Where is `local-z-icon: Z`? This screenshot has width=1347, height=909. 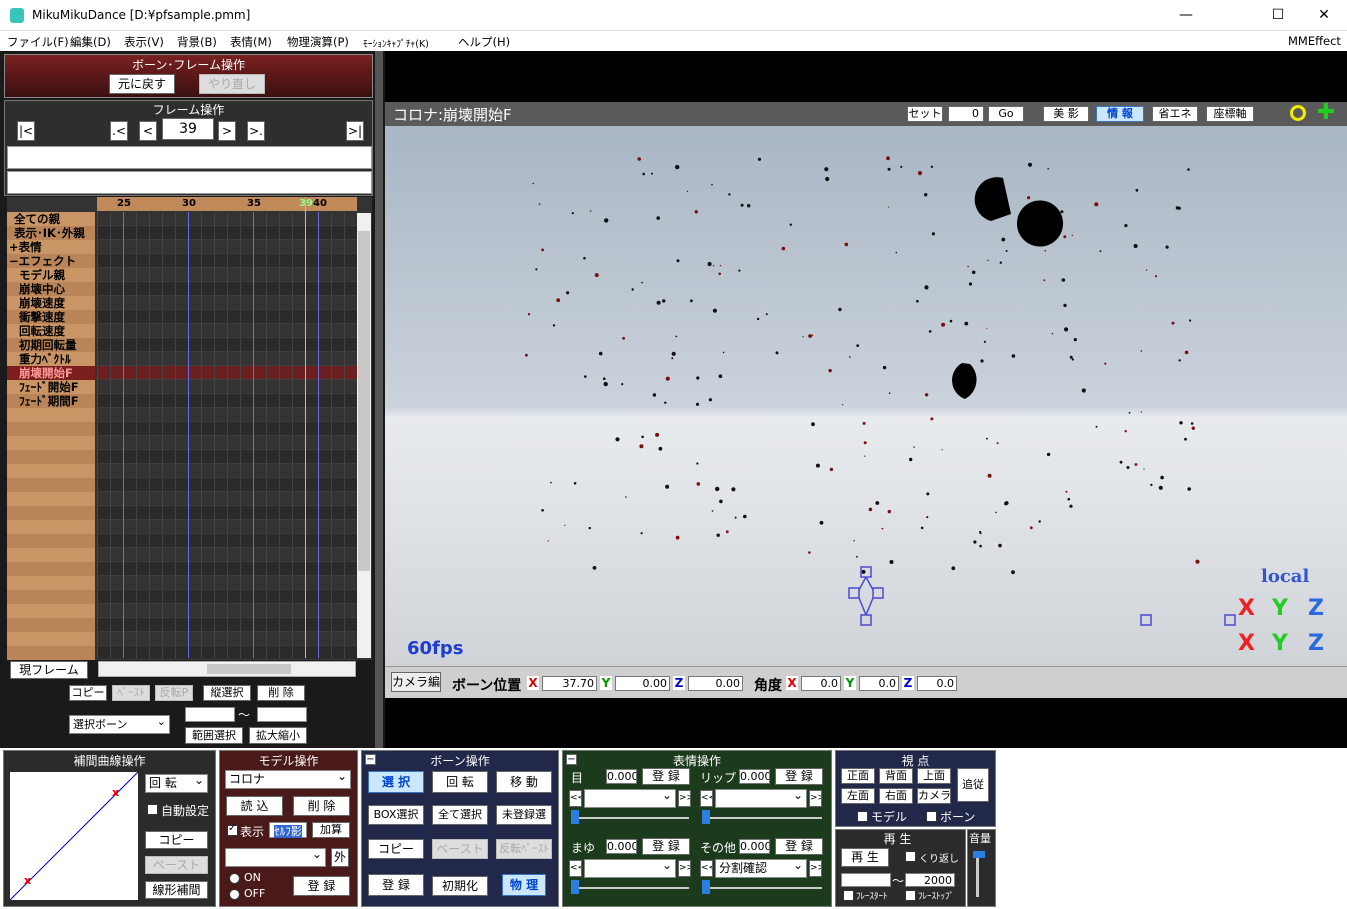
local-z-icon: Z is located at coordinates (1316, 608).